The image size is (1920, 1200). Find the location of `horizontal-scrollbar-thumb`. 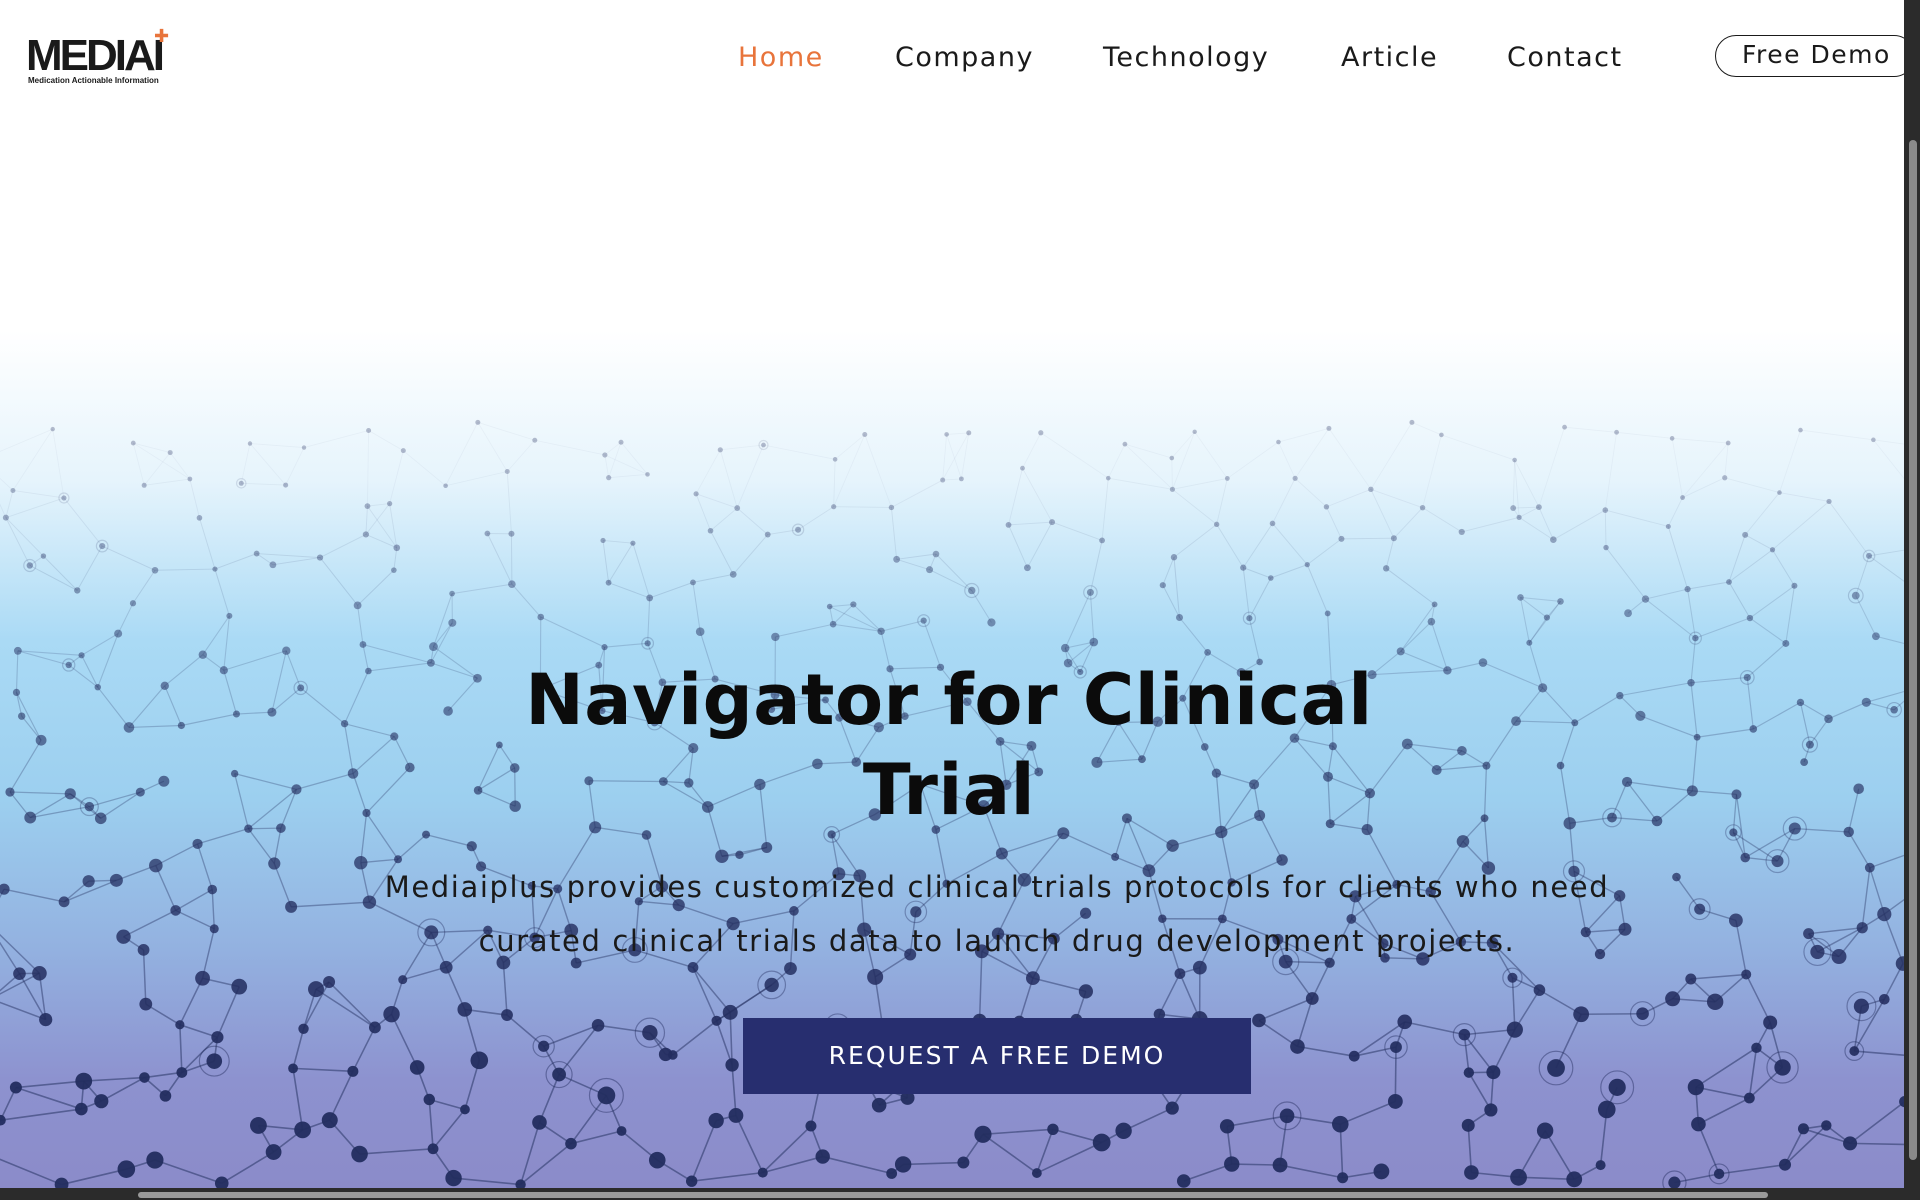

horizontal-scrollbar-thumb is located at coordinates (953, 1195).